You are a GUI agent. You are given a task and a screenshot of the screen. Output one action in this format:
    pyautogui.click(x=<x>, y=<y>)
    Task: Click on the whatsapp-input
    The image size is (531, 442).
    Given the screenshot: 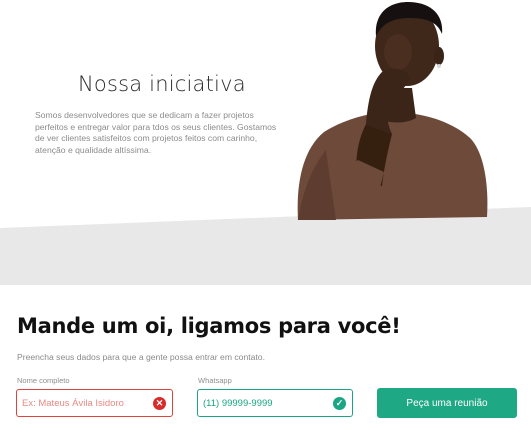 What is the action you would take?
    pyautogui.click(x=275, y=403)
    